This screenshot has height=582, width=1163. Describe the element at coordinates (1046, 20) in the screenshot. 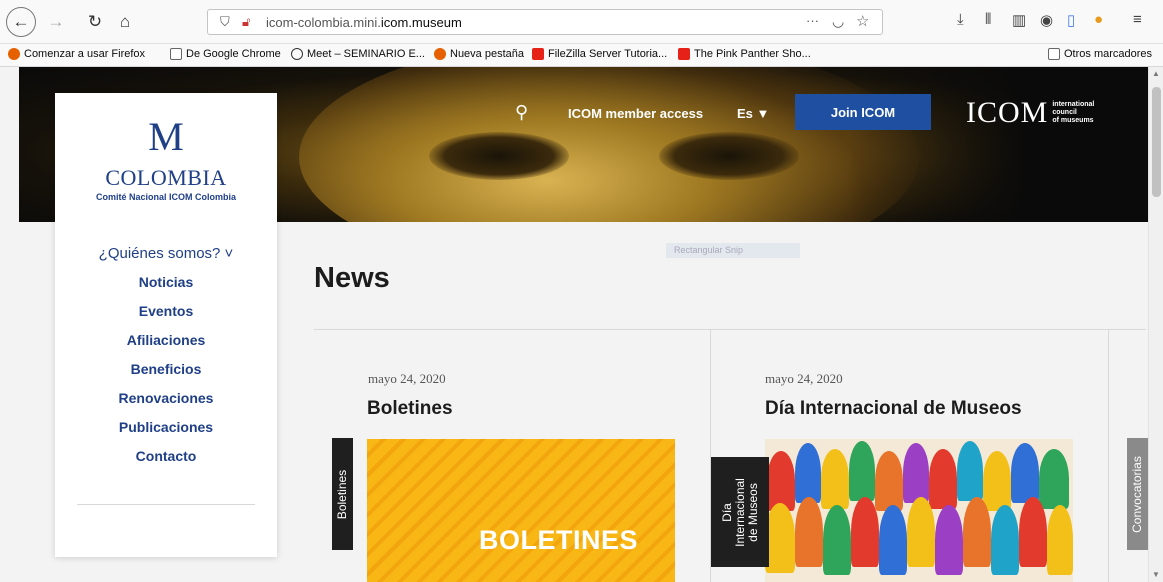

I see `account-icon: ◉` at that location.